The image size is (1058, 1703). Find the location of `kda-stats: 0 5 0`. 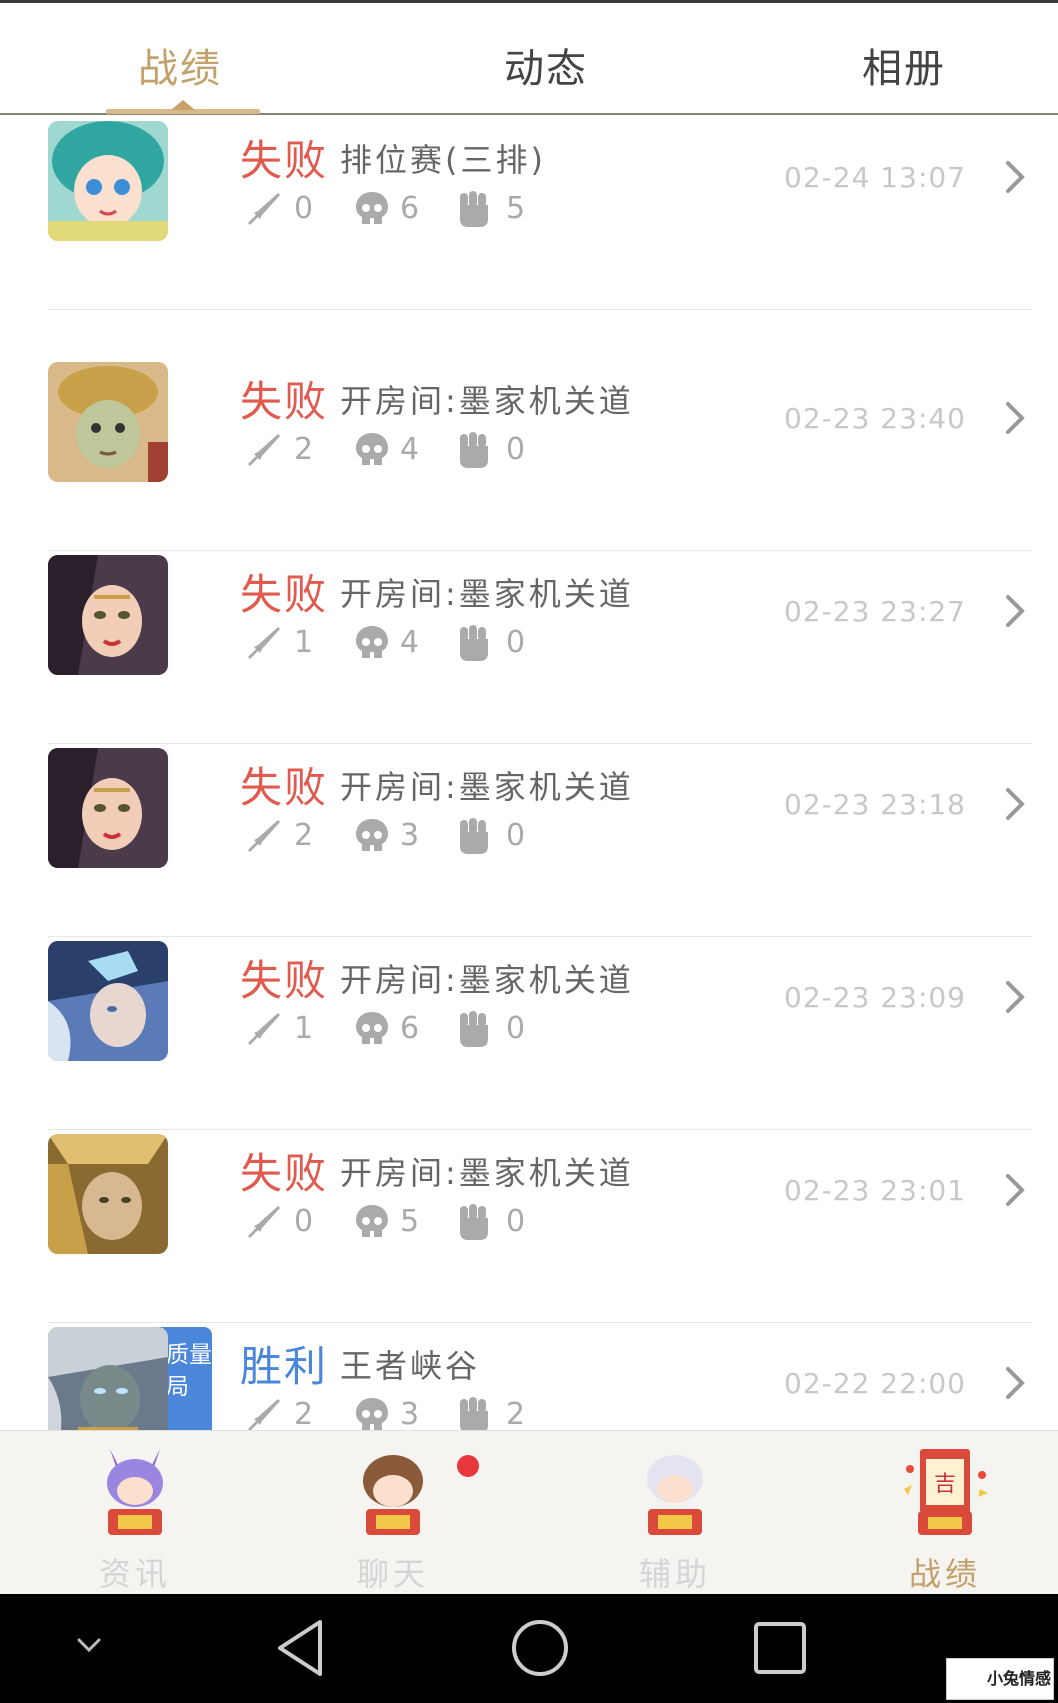

kda-stats: 0 5 0 is located at coordinates (424, 1224).